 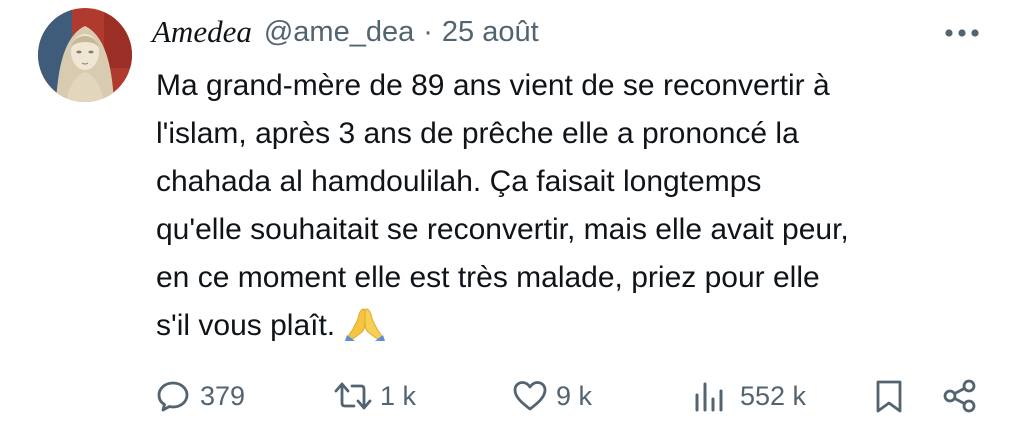 What do you see at coordinates (709, 396) in the screenshot?
I see `views-bar-icon` at bounding box center [709, 396].